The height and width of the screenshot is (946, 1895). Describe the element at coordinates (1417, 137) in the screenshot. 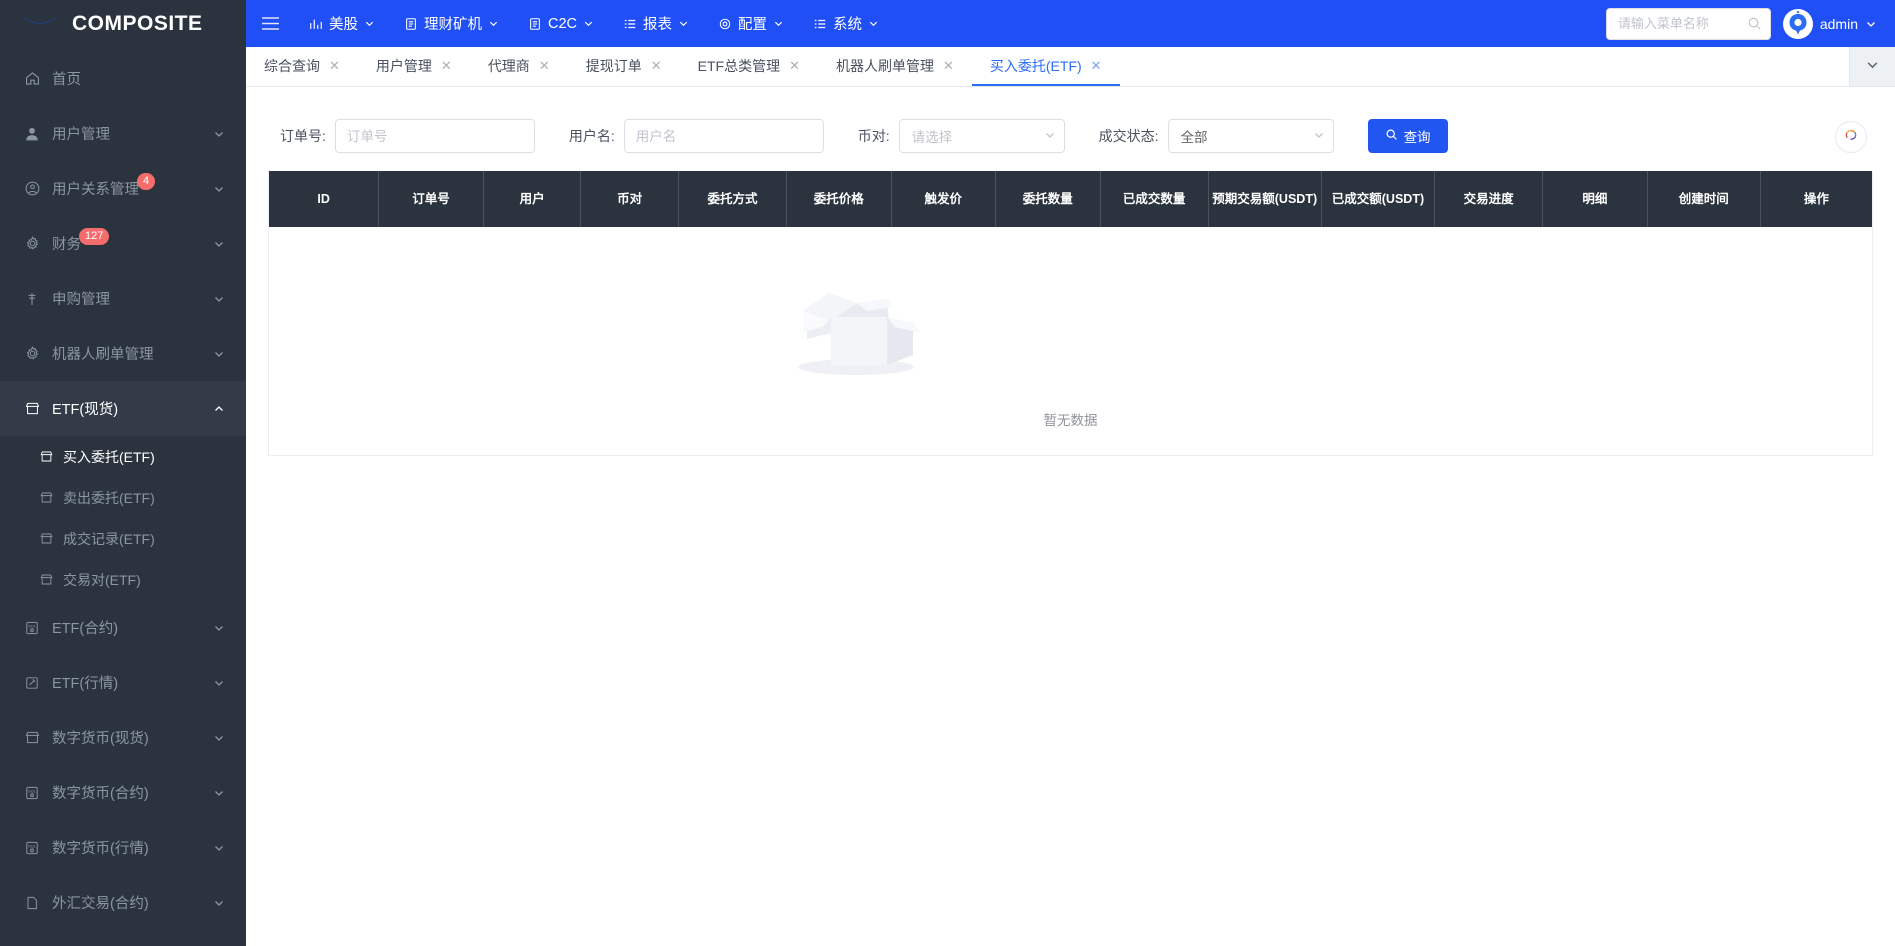

I see `query-button-label: 查询` at that location.